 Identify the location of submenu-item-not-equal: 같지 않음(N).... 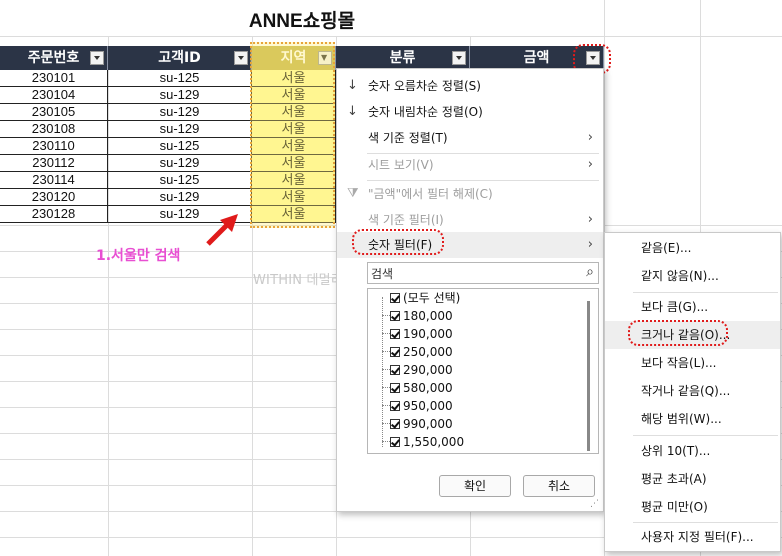
(692, 276).